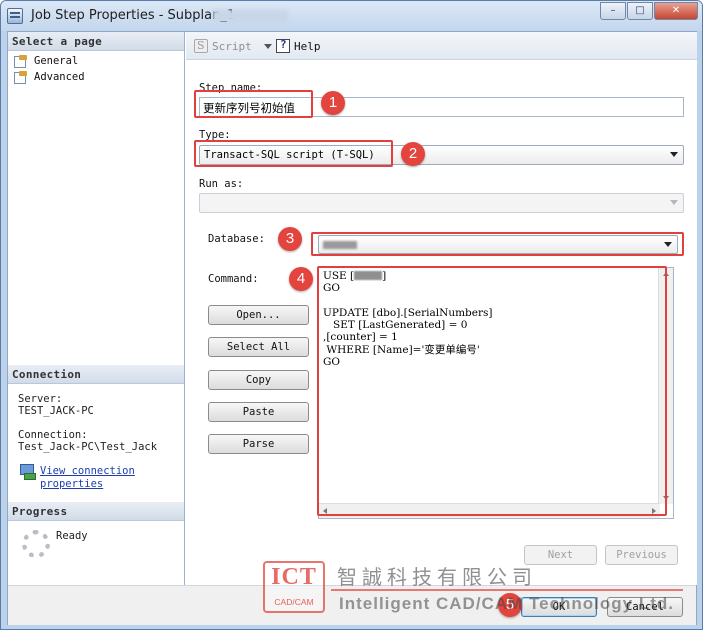 The image size is (703, 630). I want to click on script-icon, so click(201, 46).